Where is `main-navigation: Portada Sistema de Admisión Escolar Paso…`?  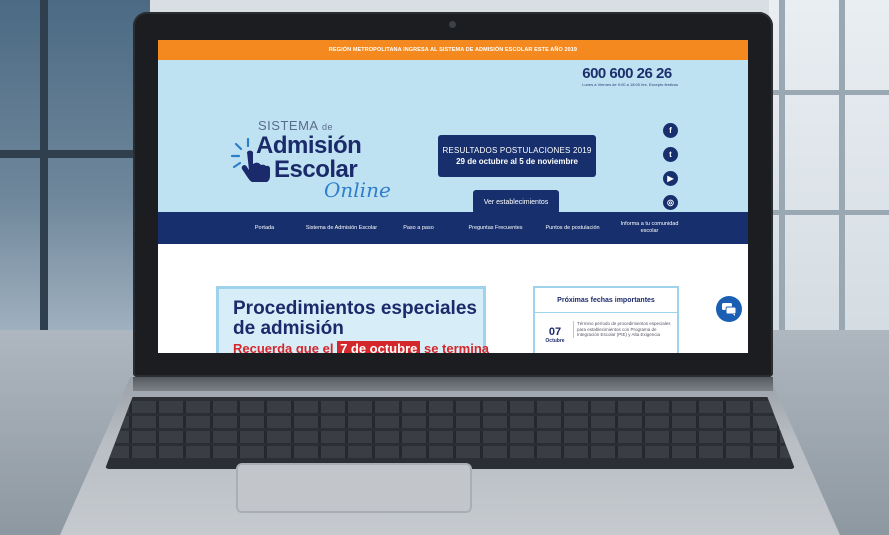
main-navigation: Portada Sistema de Admisión Escolar Paso… is located at coordinates (453, 228).